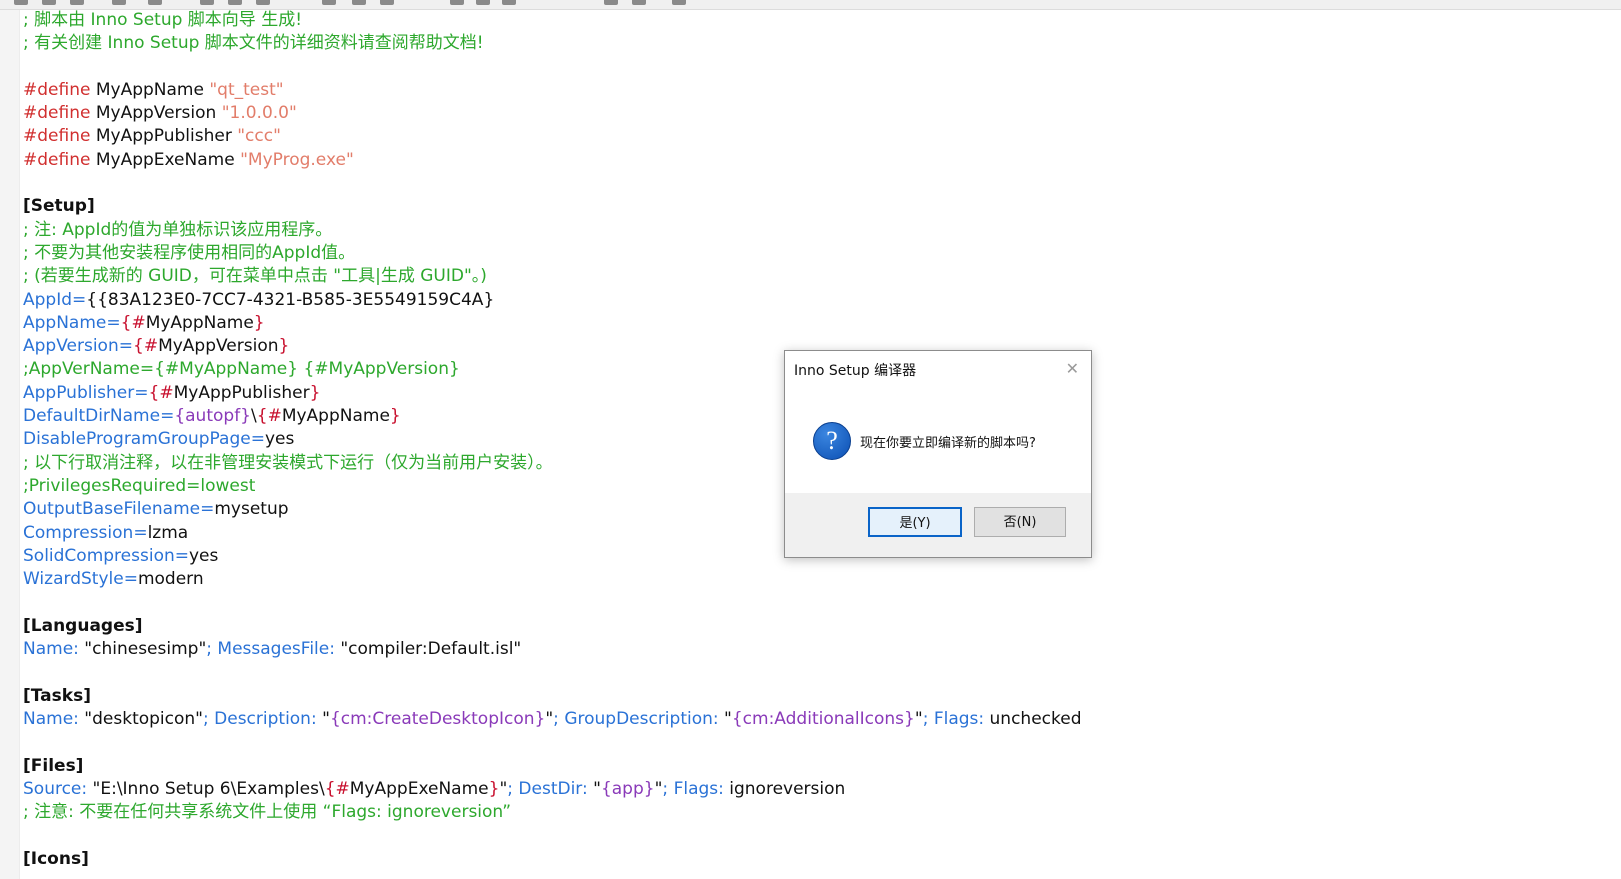  I want to click on code-token: ;PrivilegesRequired=lowest, so click(139, 485).